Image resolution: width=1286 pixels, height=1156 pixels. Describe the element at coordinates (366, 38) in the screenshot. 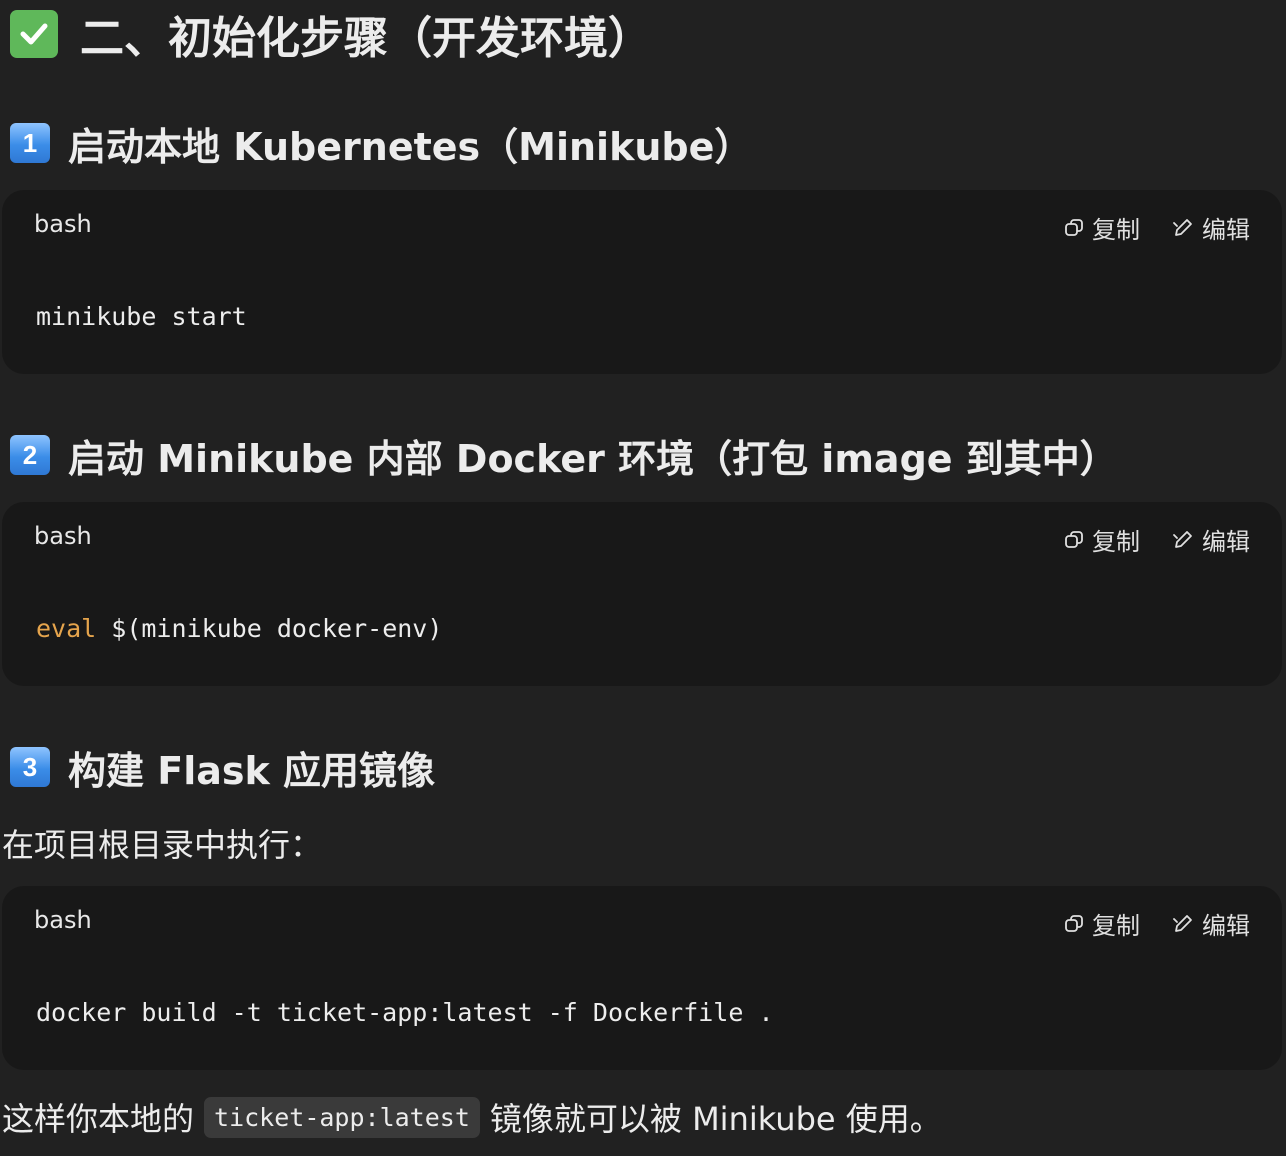

I see `section-heading-text: 二、初始化步骤（开发环境）` at that location.